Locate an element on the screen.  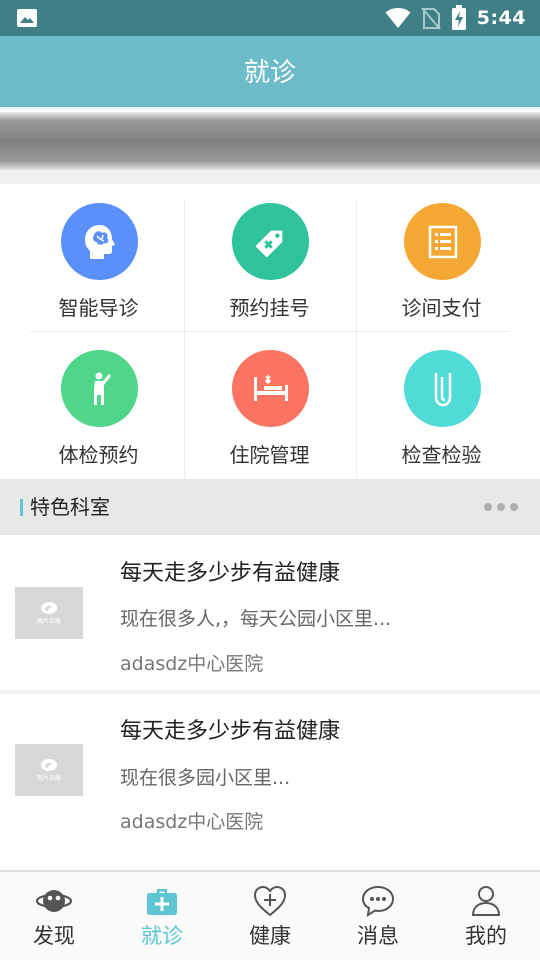
nav-tab-health: 健康 is located at coordinates (270, 916).